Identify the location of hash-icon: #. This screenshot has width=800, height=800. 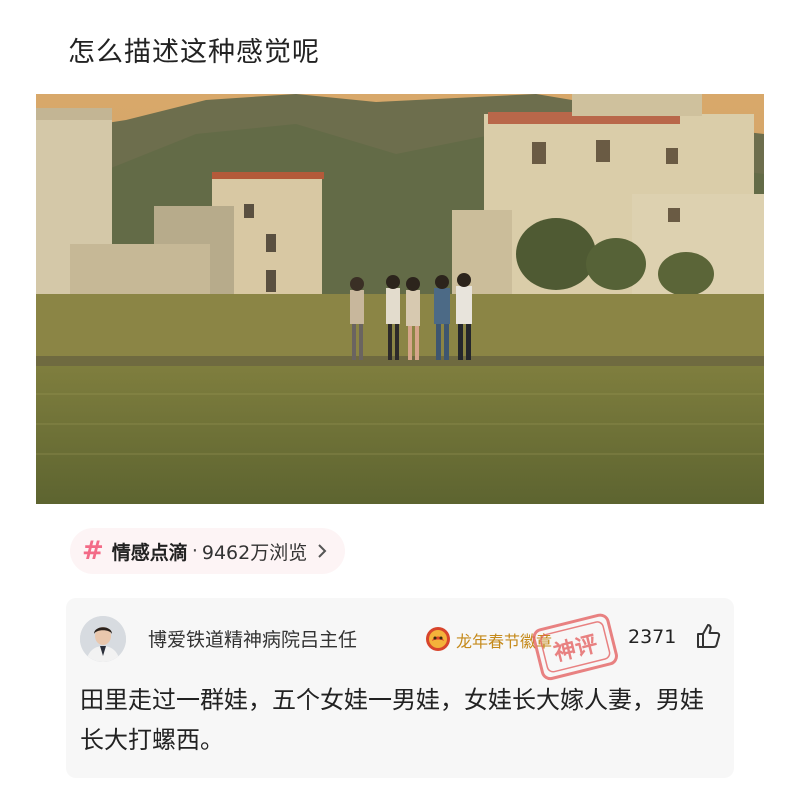
(93, 551).